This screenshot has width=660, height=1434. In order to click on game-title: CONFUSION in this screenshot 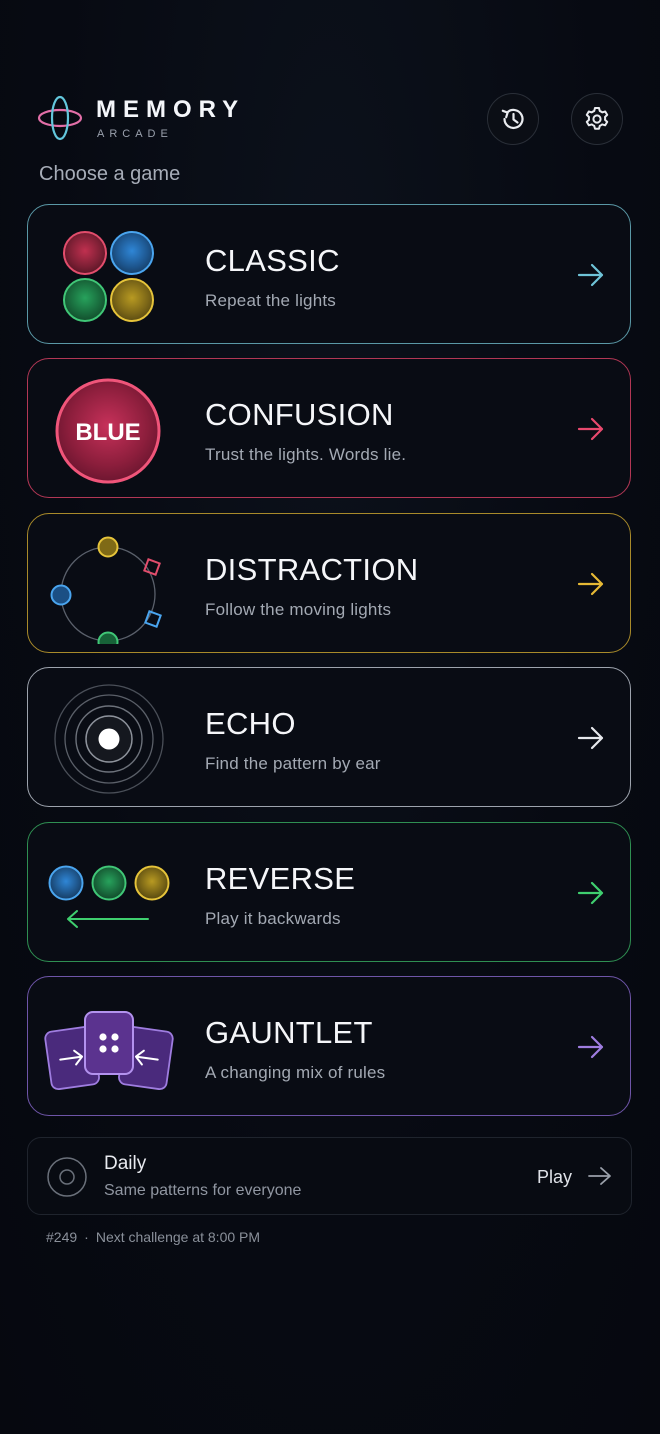, I will do `click(299, 414)`.